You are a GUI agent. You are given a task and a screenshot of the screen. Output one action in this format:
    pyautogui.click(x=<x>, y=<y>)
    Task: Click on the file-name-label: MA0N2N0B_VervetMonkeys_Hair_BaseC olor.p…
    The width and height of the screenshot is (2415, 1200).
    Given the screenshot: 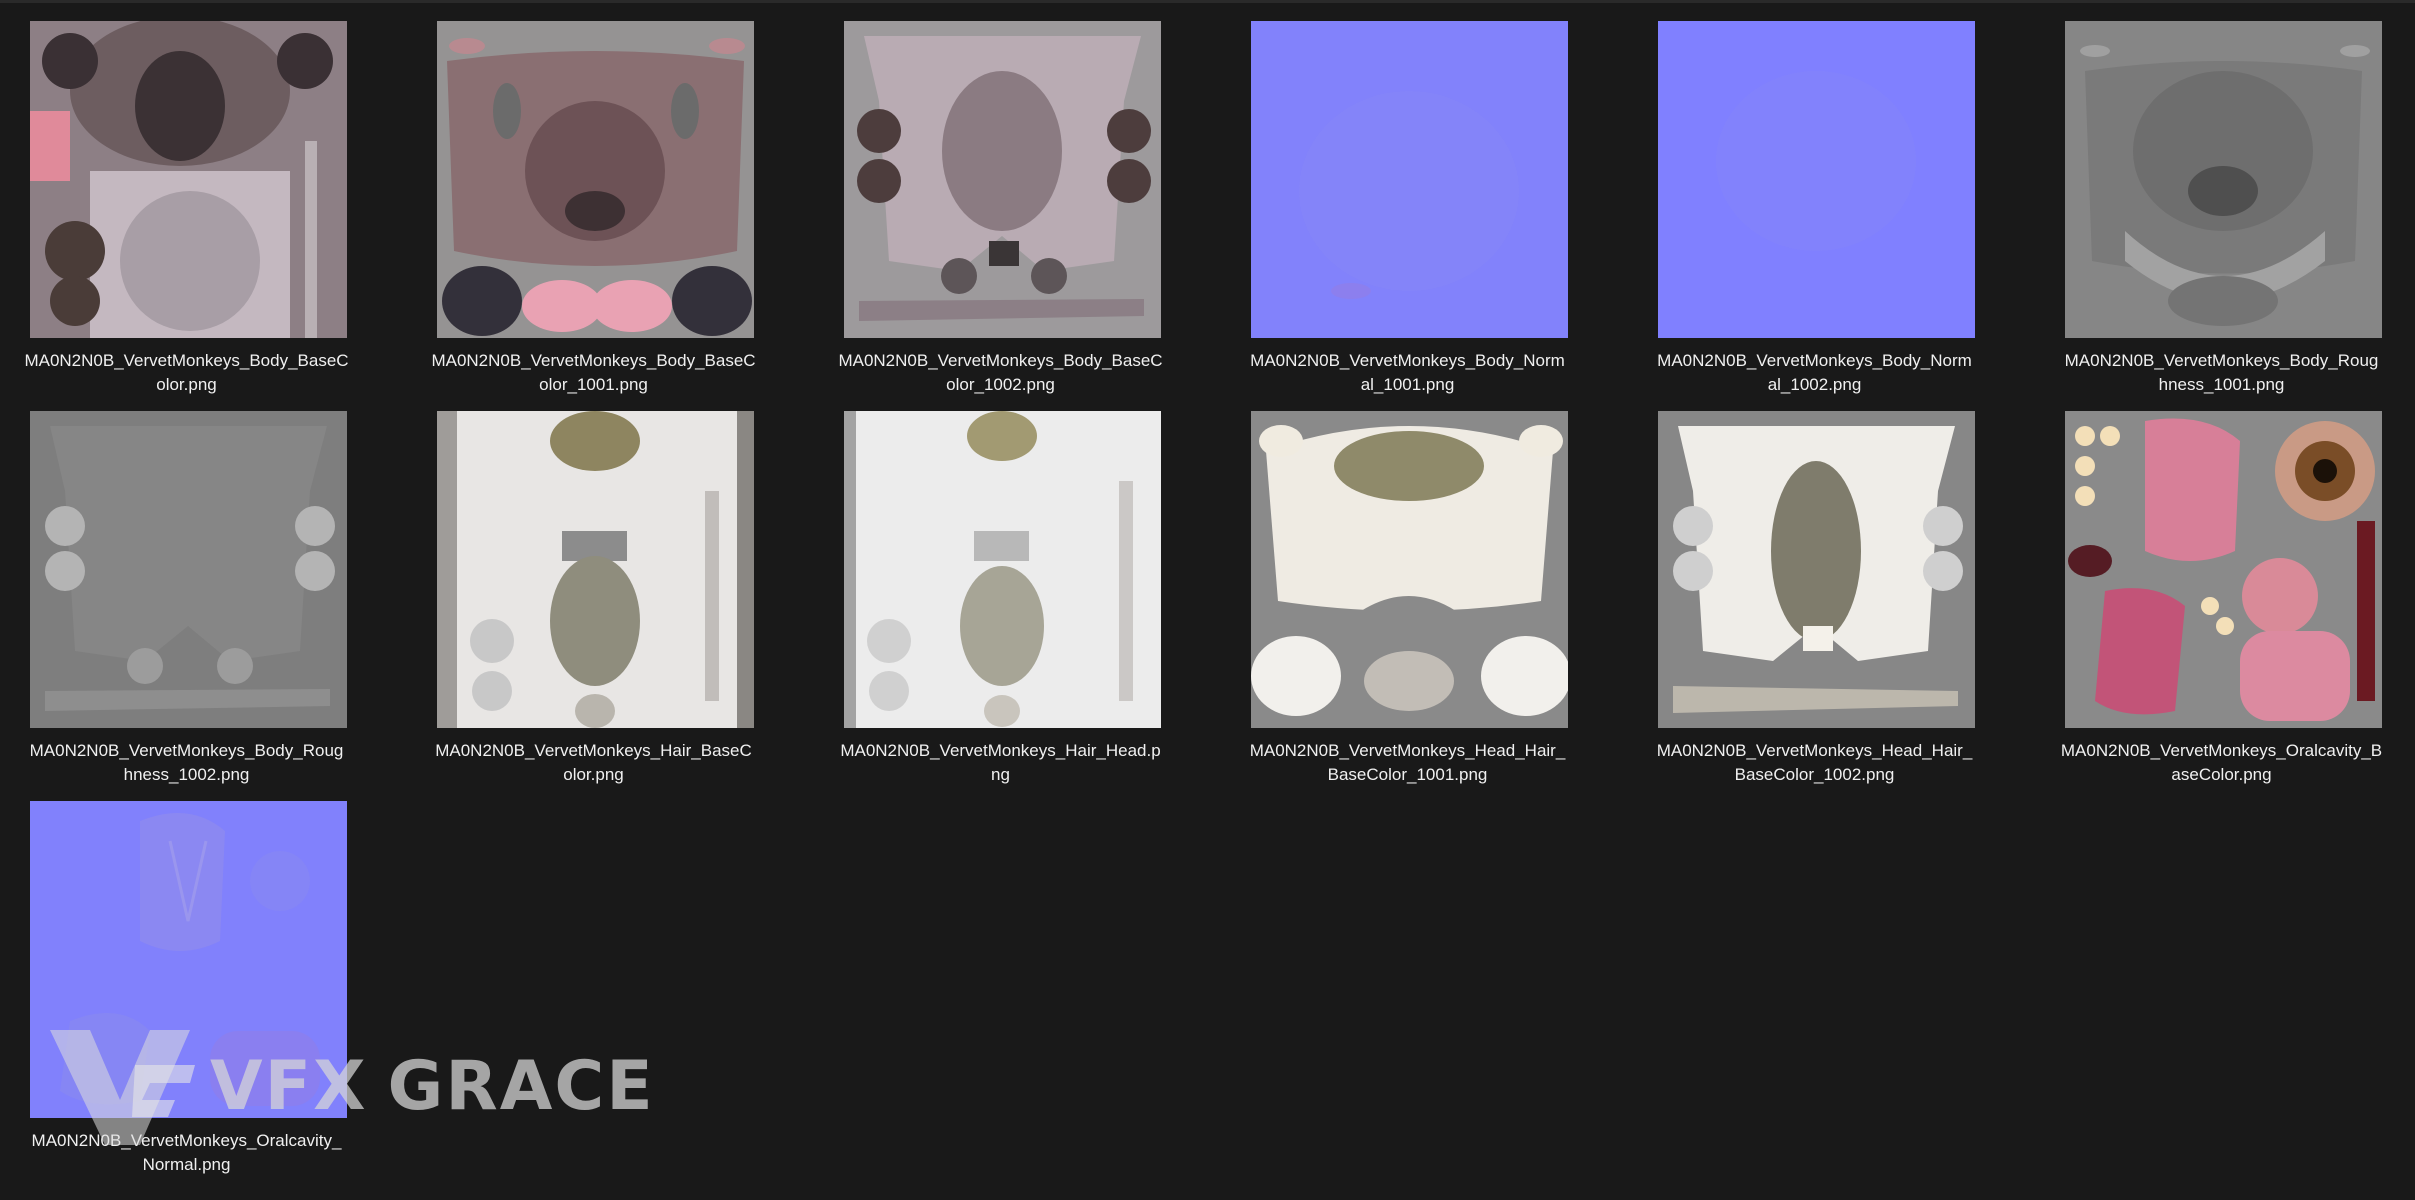 What is the action you would take?
    pyautogui.click(x=593, y=763)
    